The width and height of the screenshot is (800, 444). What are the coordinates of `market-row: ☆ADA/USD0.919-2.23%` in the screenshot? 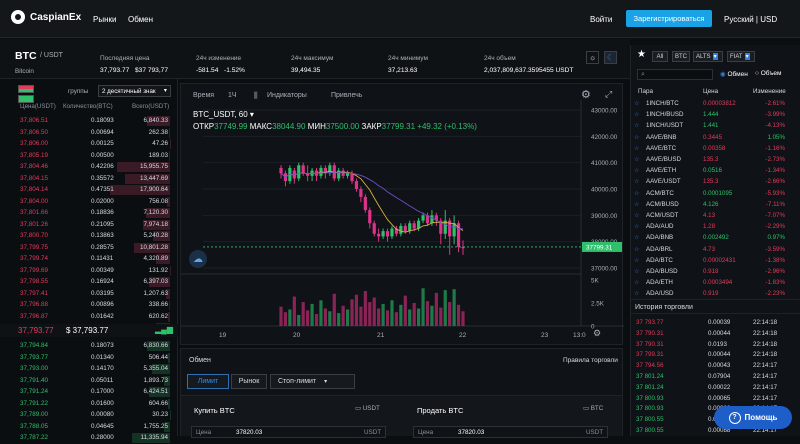 It's located at (715, 293).